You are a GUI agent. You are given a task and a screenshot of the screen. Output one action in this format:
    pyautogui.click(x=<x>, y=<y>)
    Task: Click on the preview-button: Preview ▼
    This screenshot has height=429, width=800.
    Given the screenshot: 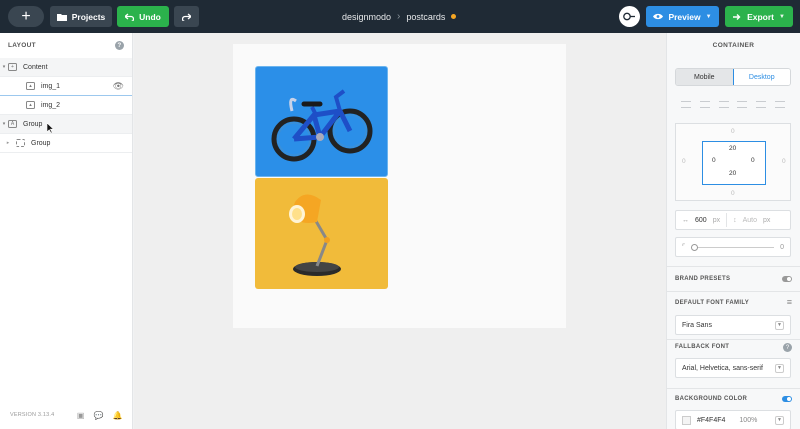 What is the action you would take?
    pyautogui.click(x=682, y=16)
    